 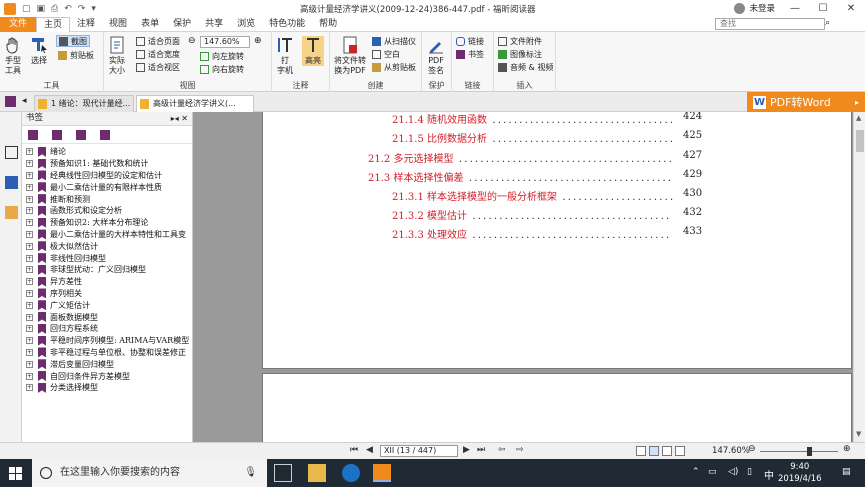 What do you see at coordinates (436, 56) in the screenshot?
I see `pdf-sign-button: PDF 签名` at bounding box center [436, 56].